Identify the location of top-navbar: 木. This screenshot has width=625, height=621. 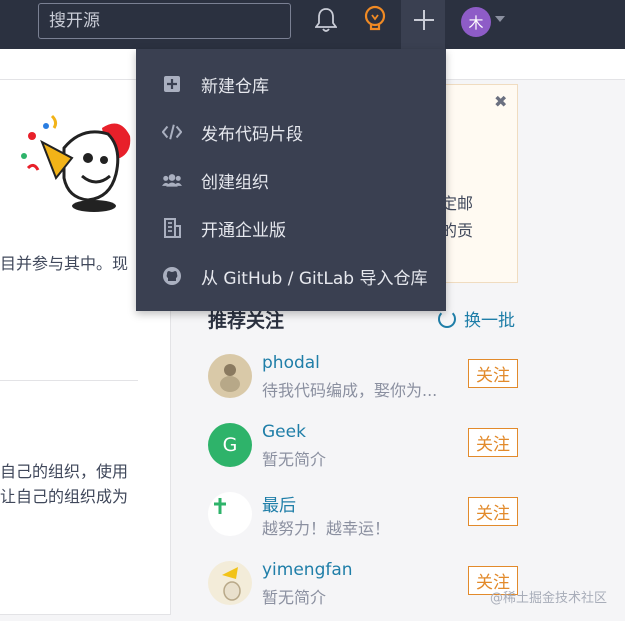
(312, 24).